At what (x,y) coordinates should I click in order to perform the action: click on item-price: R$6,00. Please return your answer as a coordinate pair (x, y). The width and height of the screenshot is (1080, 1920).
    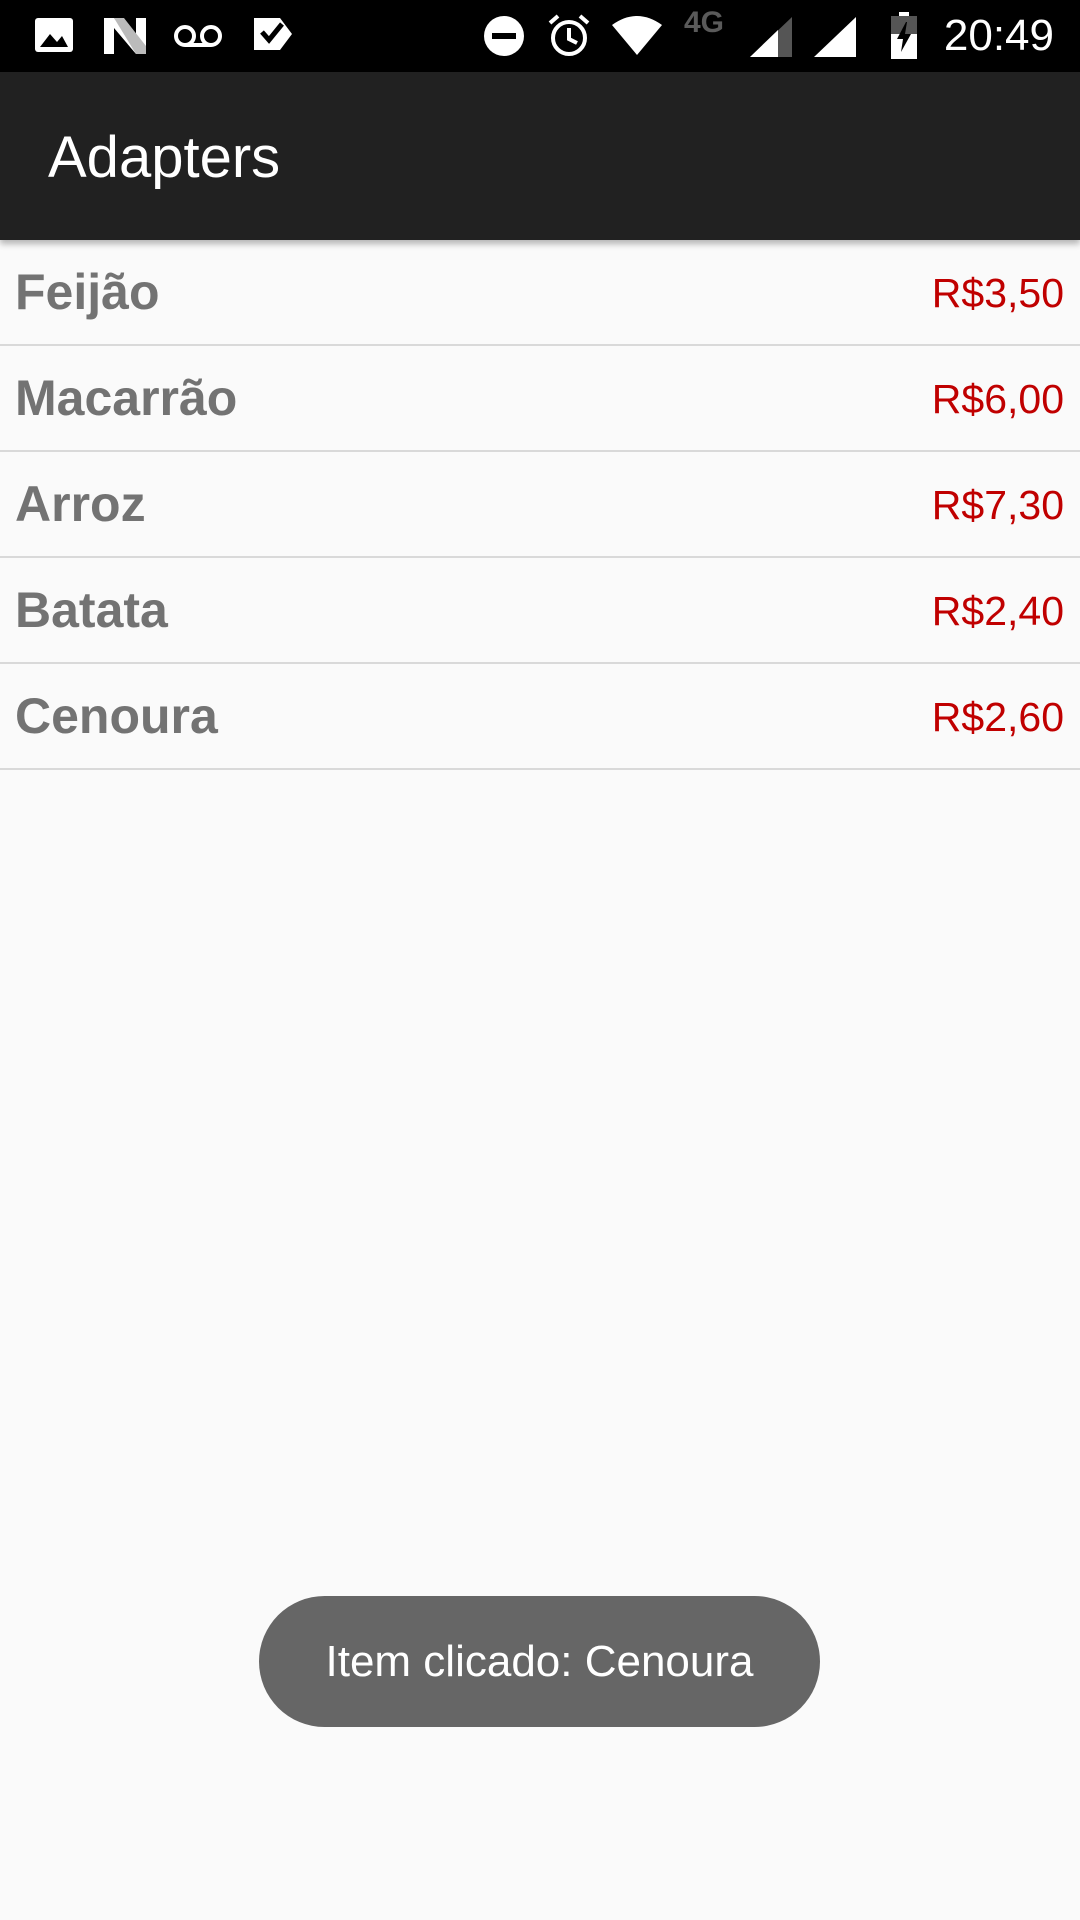
    Looking at the image, I should click on (997, 399).